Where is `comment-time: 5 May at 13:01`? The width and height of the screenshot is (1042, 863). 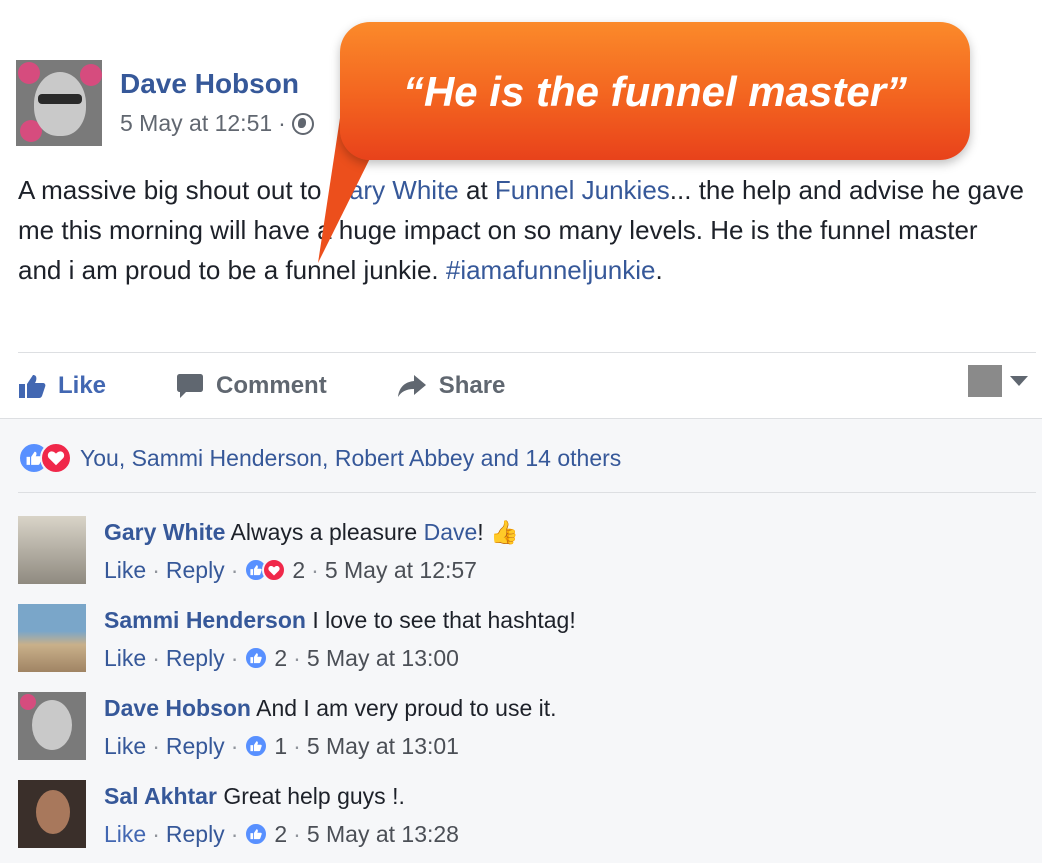 comment-time: 5 May at 13:01 is located at coordinates (383, 746).